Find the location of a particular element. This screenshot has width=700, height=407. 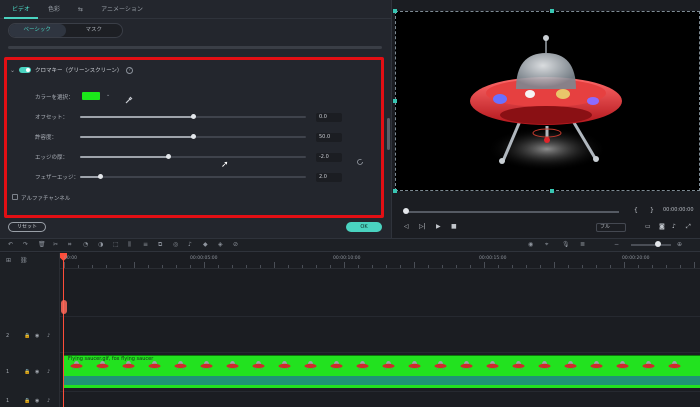

adjust-icon: ≡ is located at coordinates (145, 244).